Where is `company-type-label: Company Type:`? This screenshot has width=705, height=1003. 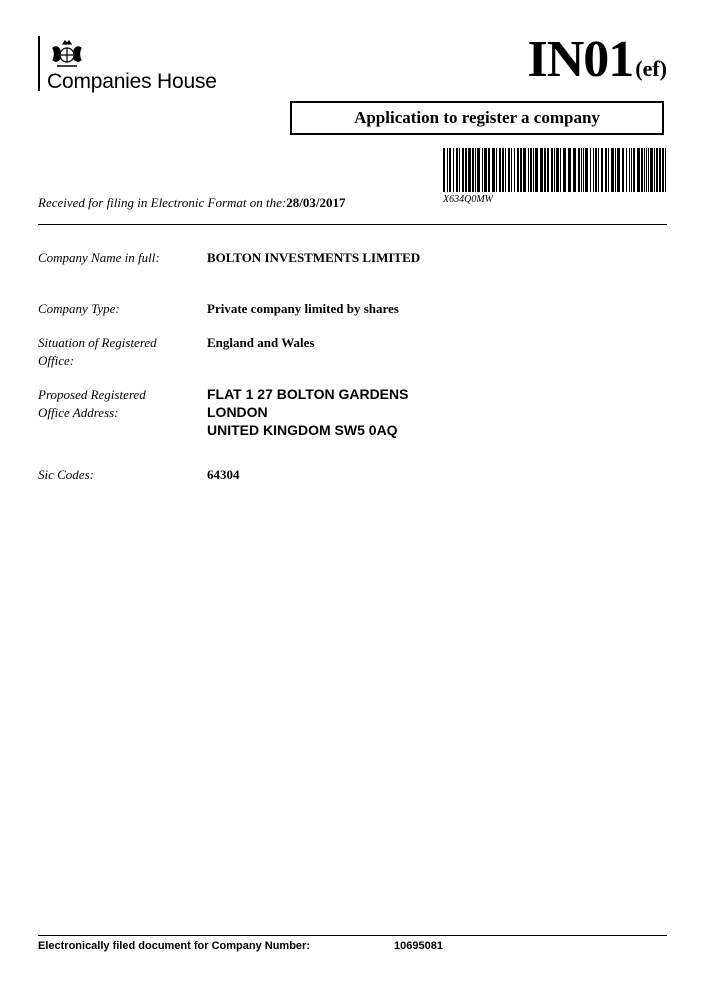 company-type-label: Company Type: is located at coordinates (79, 308).